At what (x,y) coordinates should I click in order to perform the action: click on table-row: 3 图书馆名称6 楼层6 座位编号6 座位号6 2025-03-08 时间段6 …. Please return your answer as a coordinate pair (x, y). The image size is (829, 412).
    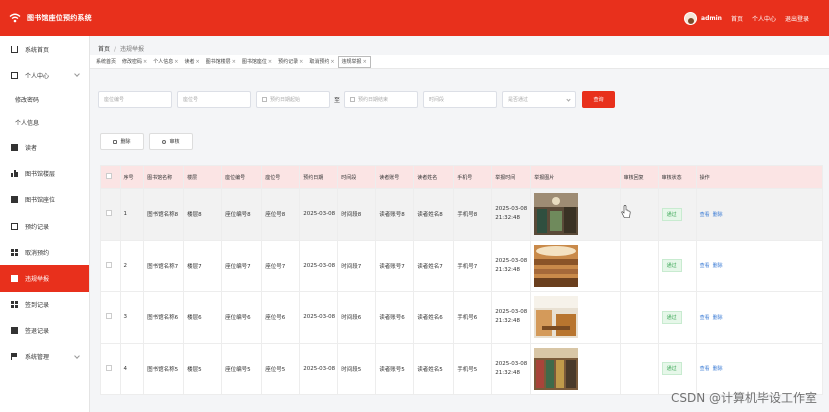
    Looking at the image, I should click on (462, 317).